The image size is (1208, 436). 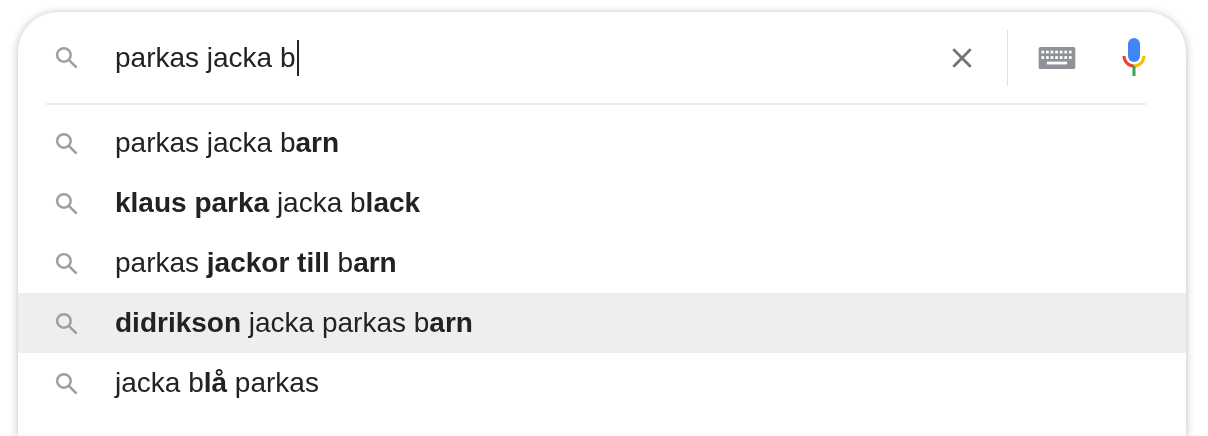 What do you see at coordinates (1134, 57) in the screenshot?
I see `microphone-icon` at bounding box center [1134, 57].